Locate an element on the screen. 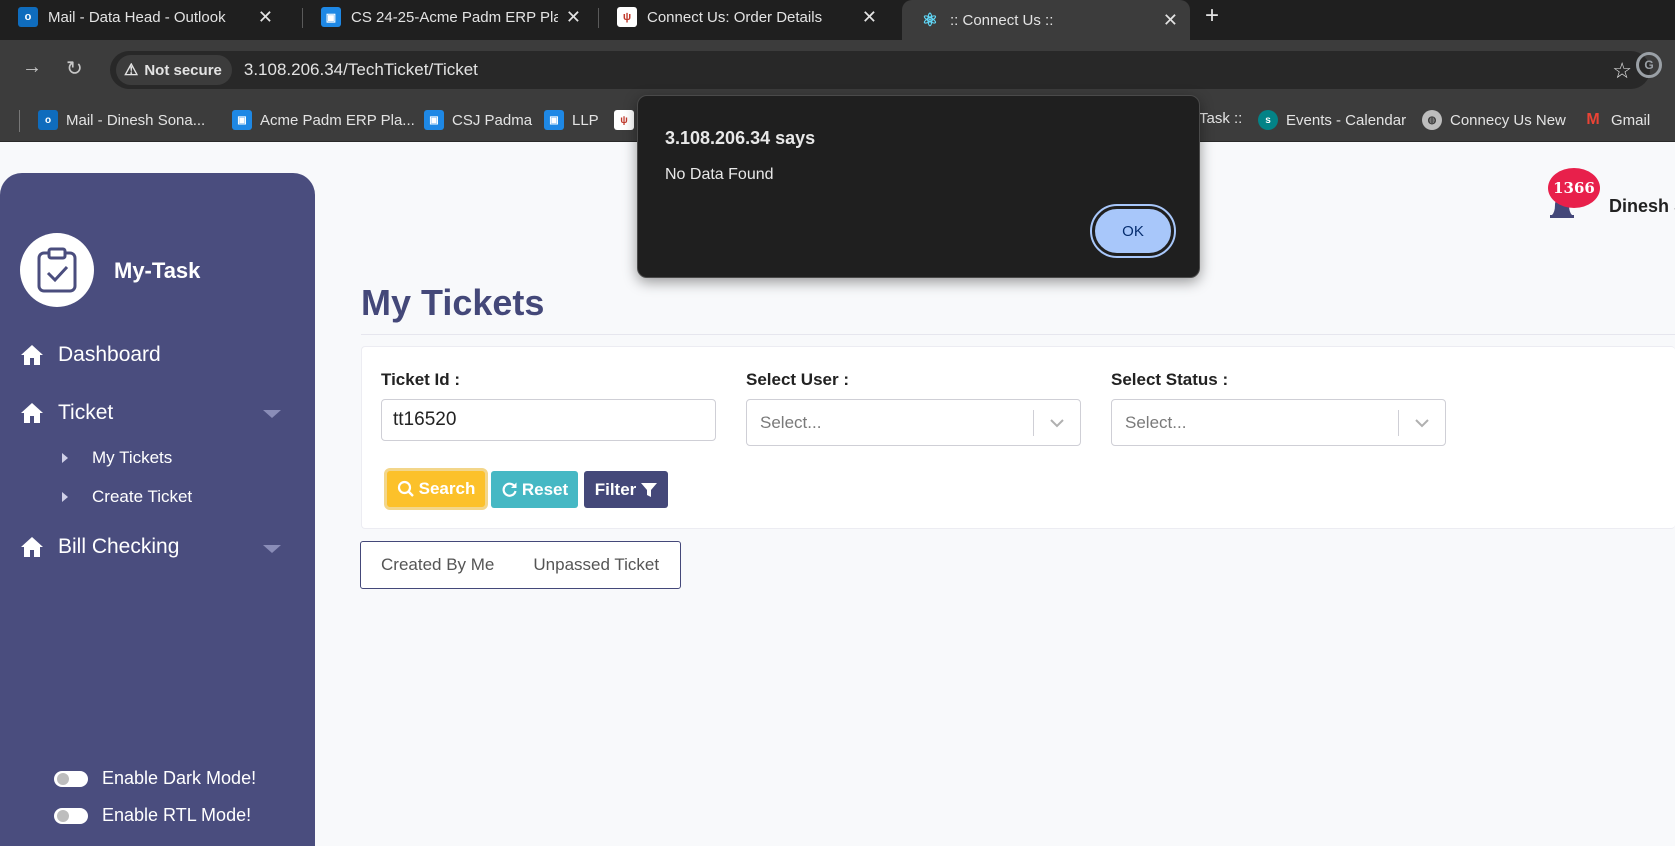  react-icon: ⚛ is located at coordinates (930, 19).